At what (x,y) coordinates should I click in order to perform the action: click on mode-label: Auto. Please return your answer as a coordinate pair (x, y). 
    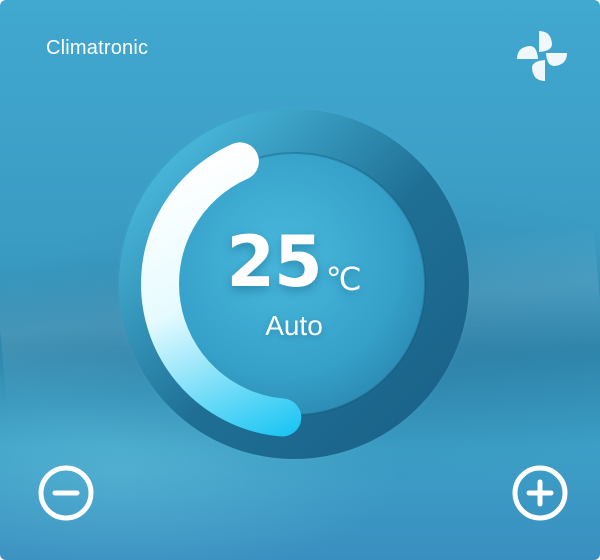
    Looking at the image, I should click on (294, 325).